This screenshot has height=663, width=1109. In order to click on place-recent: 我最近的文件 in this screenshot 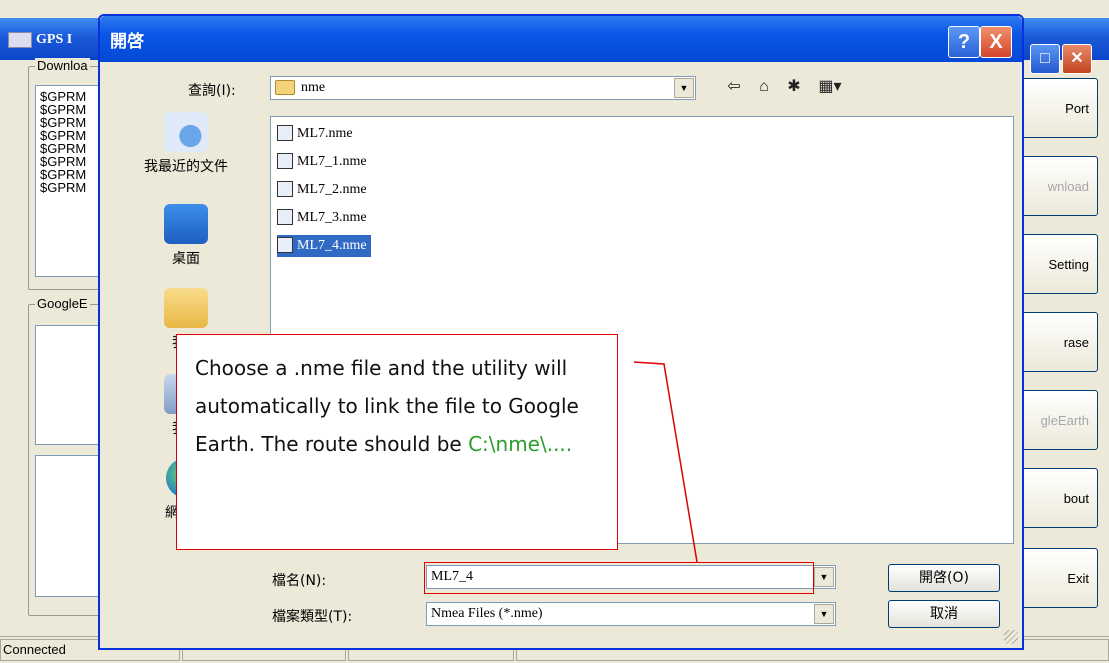, I will do `click(186, 144)`.